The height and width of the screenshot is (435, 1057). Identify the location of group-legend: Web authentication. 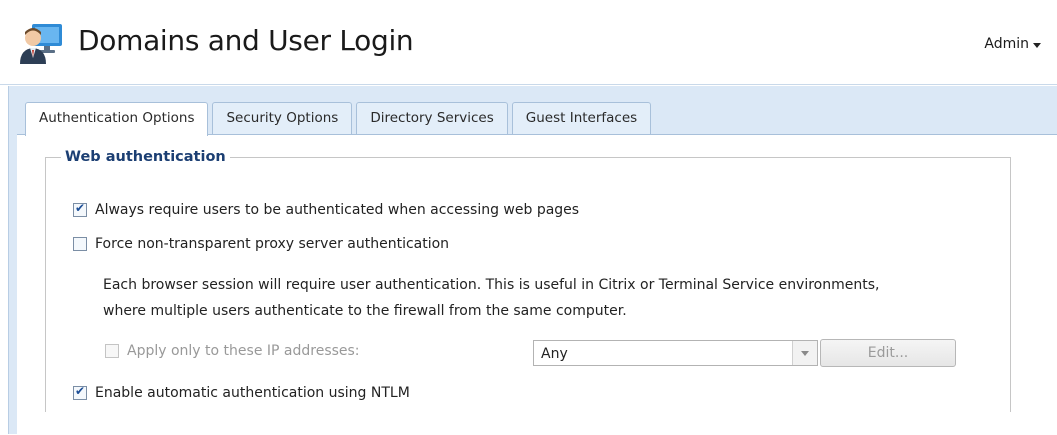
(145, 157).